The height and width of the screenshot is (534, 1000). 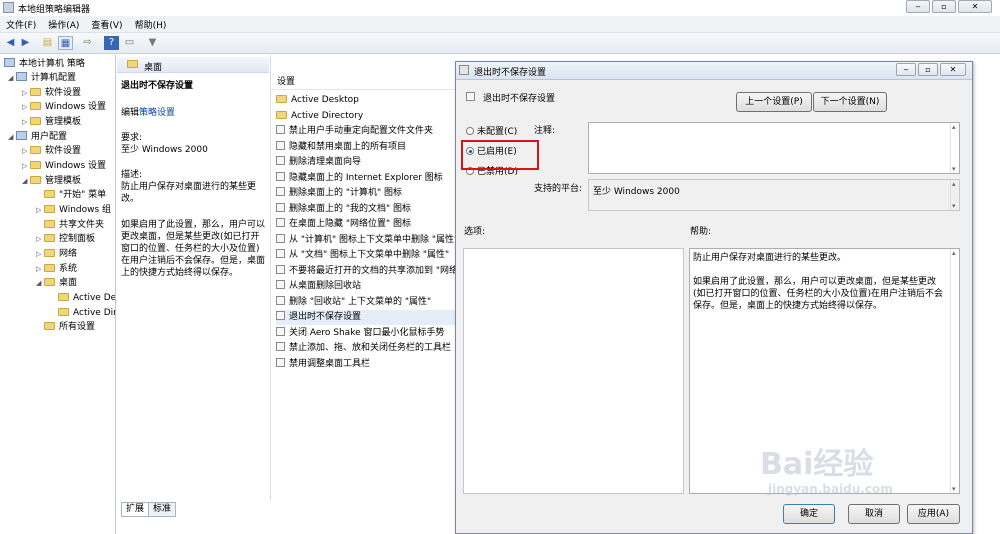 What do you see at coordinates (975, 6) in the screenshot?
I see `close-button: ✕` at bounding box center [975, 6].